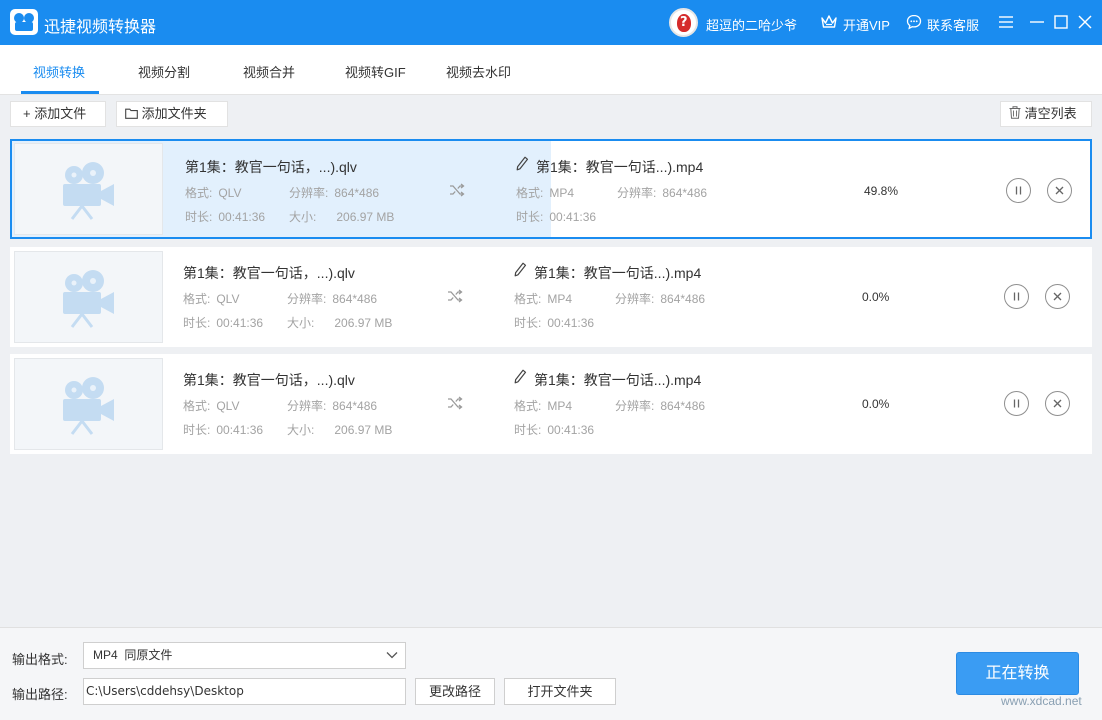  Describe the element at coordinates (55, 113) in the screenshot. I see `add-file-label: + 添加文件` at that location.